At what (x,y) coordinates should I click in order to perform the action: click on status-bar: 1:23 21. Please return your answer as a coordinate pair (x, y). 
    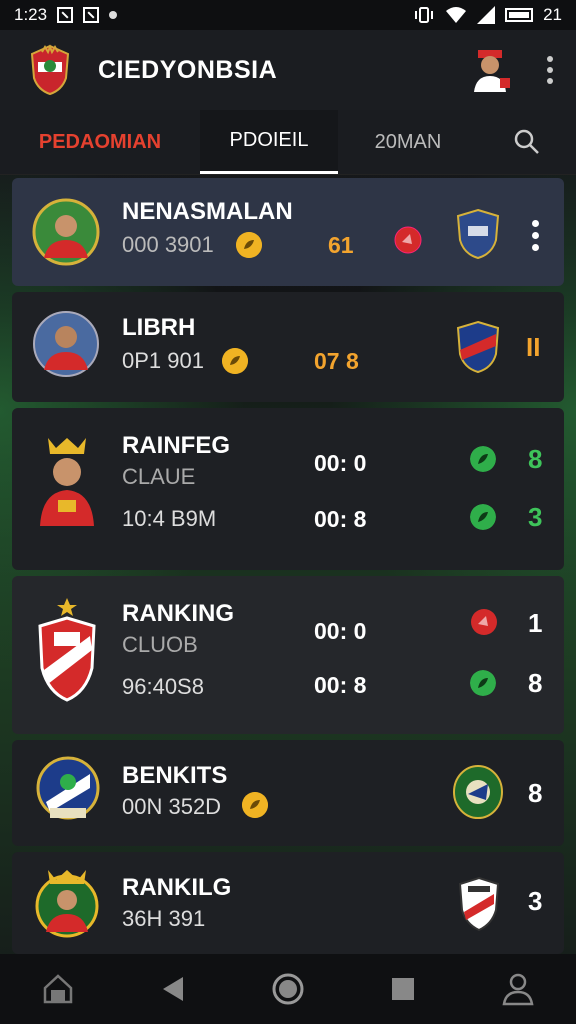
    Looking at the image, I should click on (288, 15).